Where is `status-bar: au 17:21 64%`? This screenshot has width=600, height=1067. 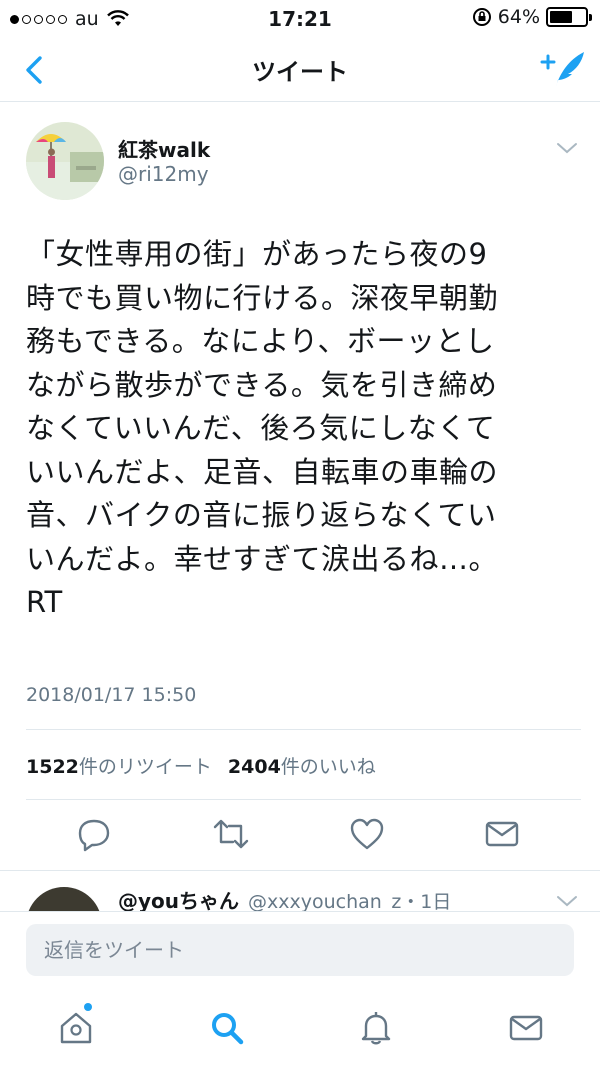
status-bar: au 17:21 64% is located at coordinates (300, 20).